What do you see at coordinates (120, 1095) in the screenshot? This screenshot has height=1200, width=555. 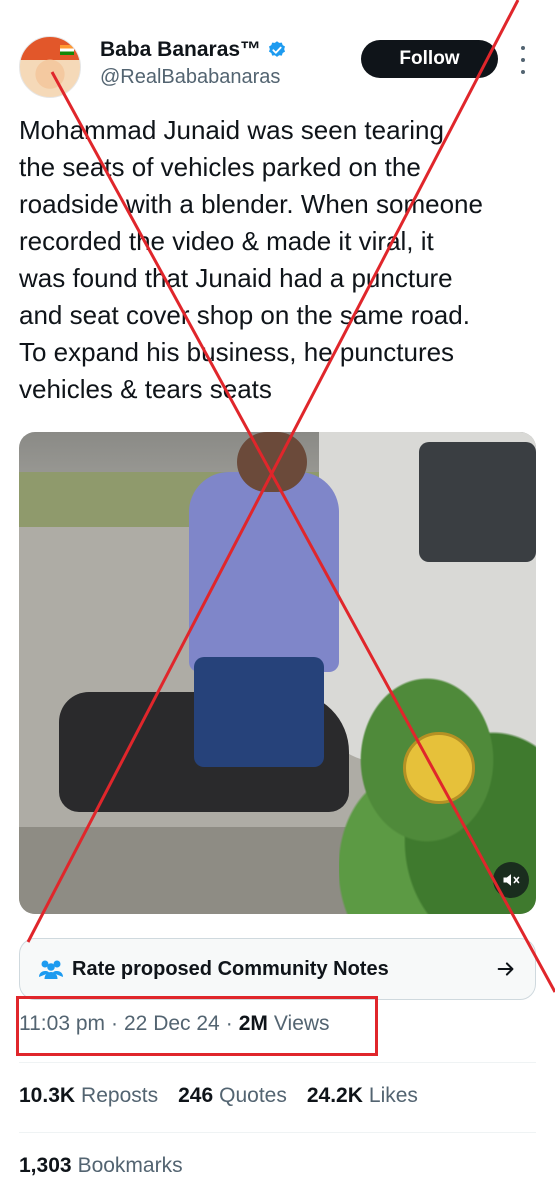 I see `reposts-label: Reposts` at bounding box center [120, 1095].